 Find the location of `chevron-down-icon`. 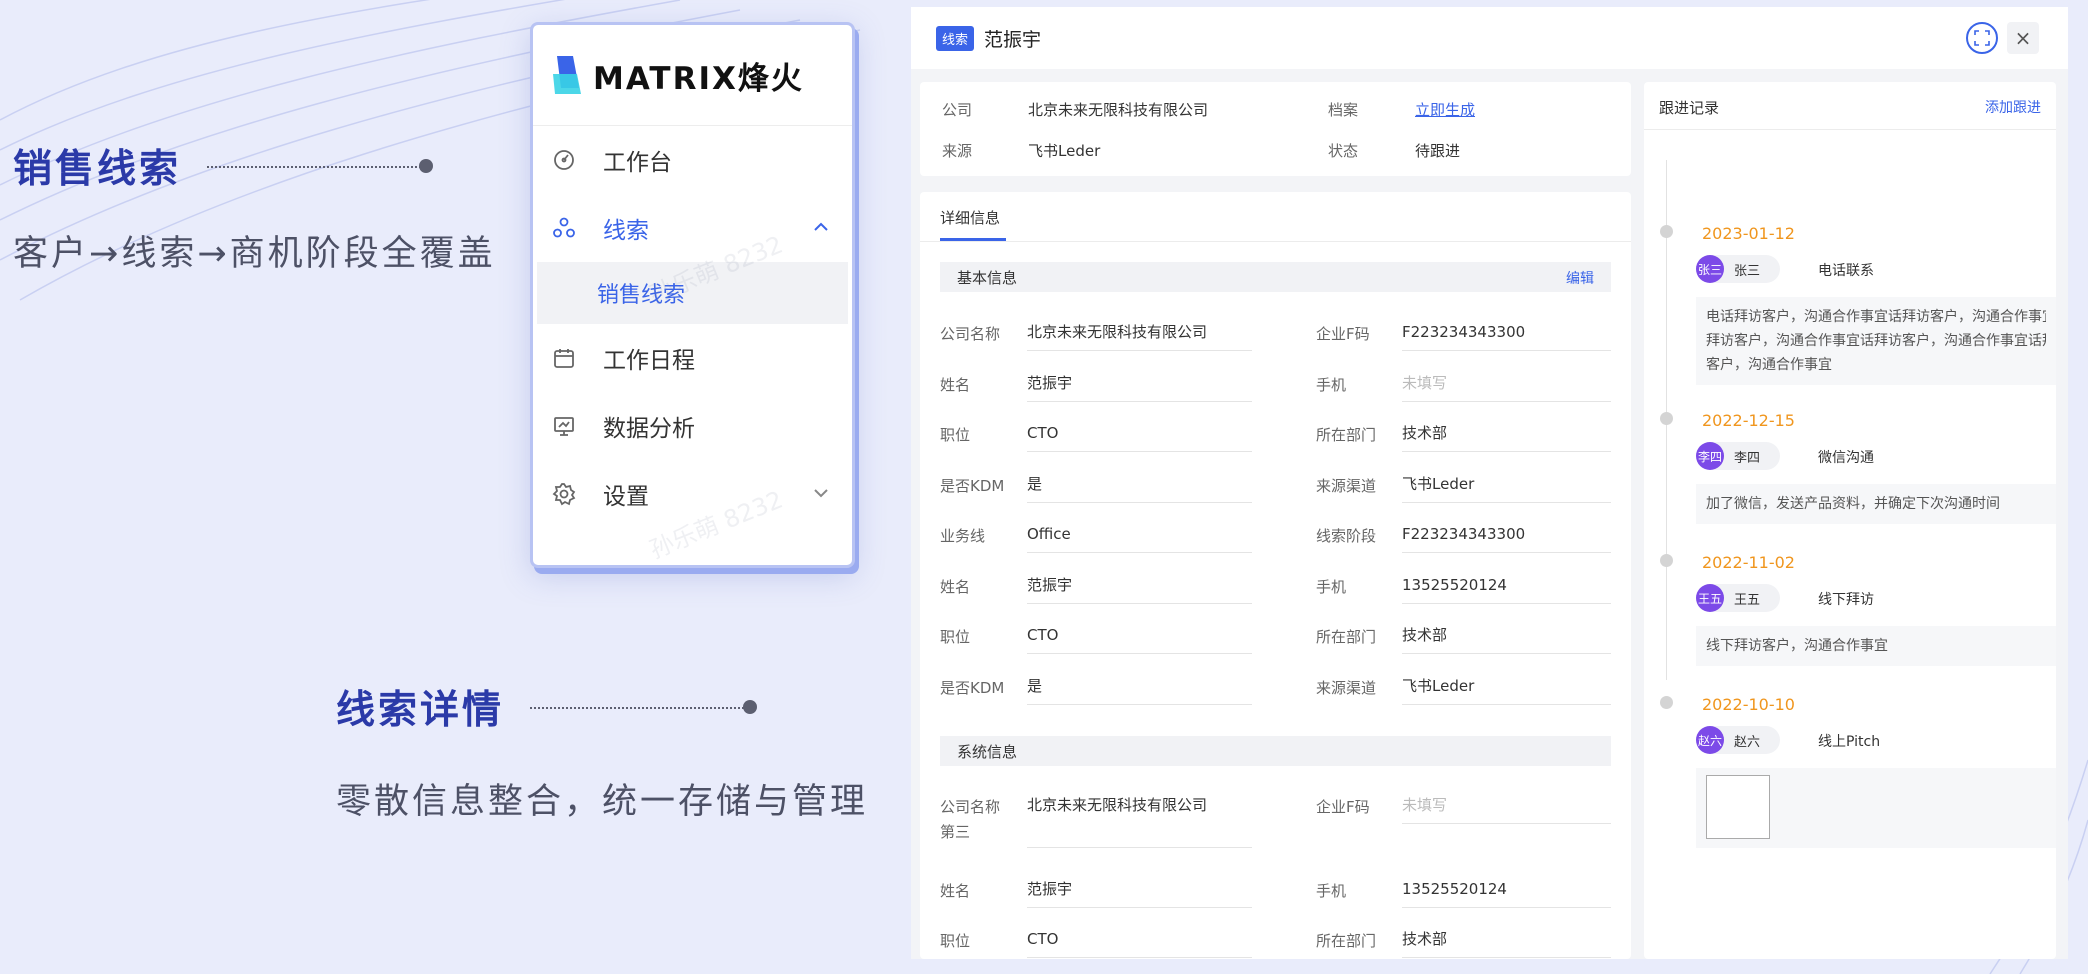

chevron-down-icon is located at coordinates (821, 493).